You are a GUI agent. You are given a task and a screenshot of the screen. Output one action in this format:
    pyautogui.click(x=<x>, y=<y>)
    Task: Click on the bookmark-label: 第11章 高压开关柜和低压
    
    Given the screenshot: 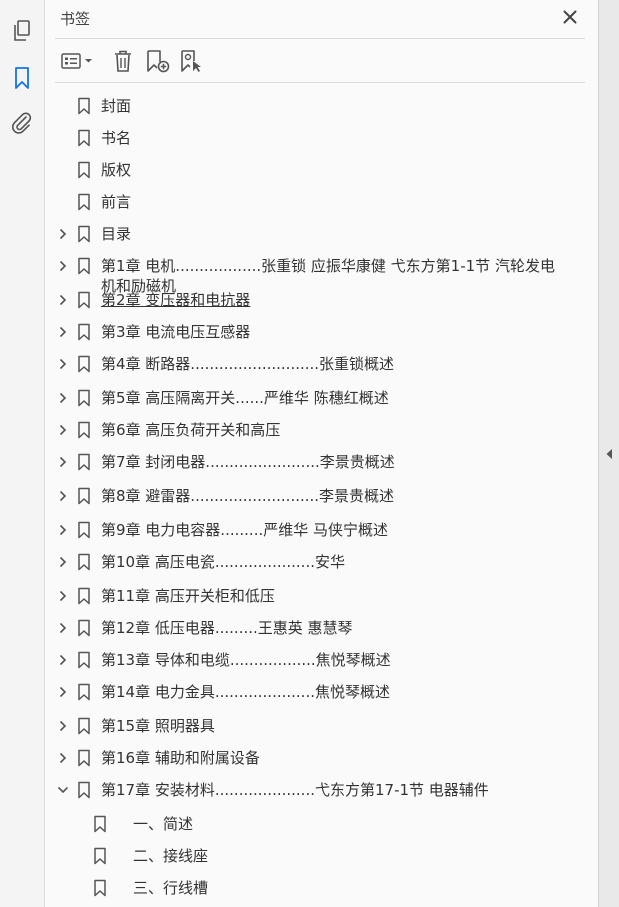 What is the action you would take?
    pyautogui.click(x=334, y=596)
    